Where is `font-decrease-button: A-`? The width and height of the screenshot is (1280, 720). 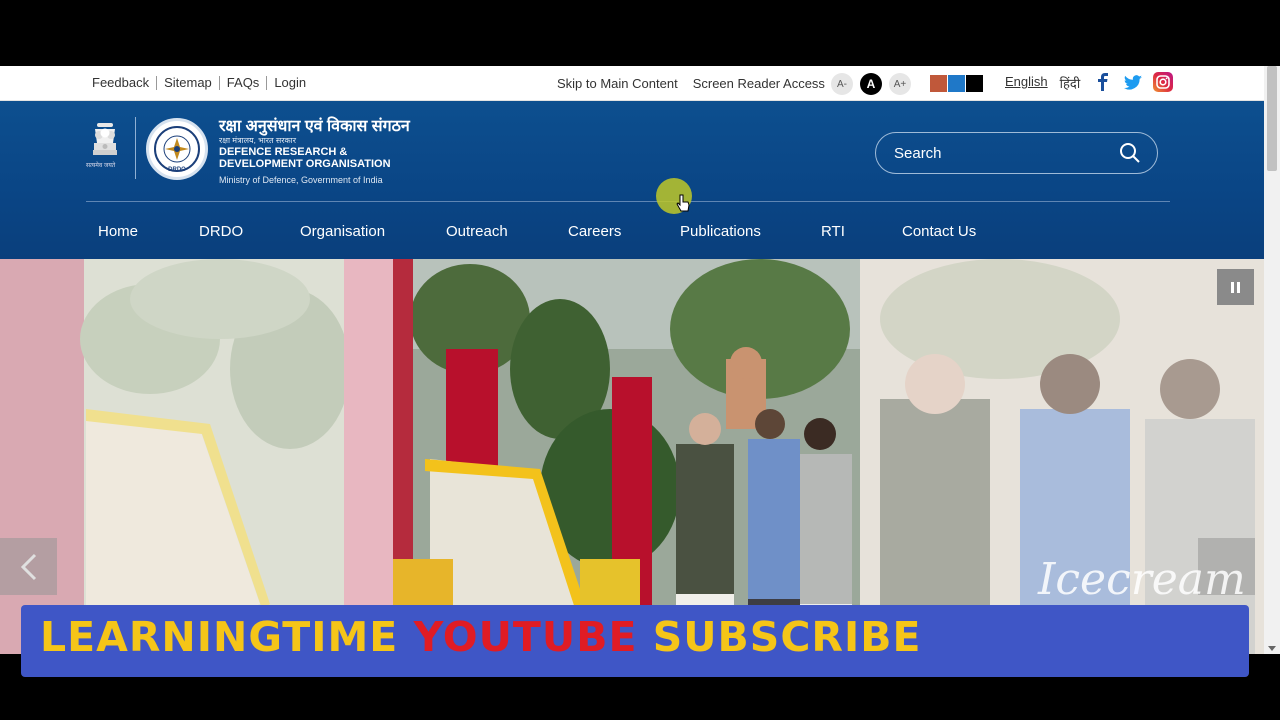 font-decrease-button: A- is located at coordinates (842, 84).